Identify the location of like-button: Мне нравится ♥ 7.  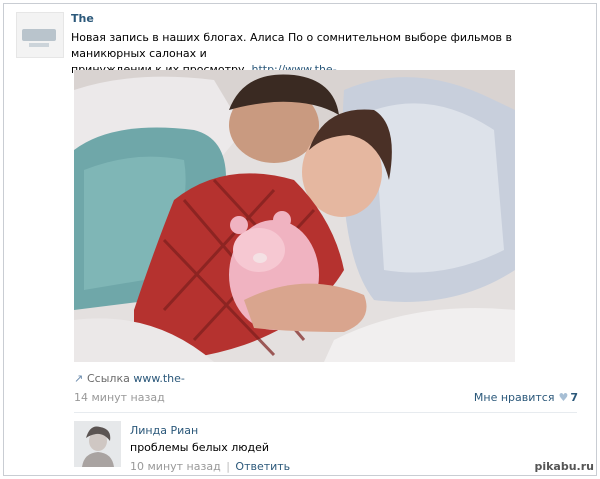
(526, 397).